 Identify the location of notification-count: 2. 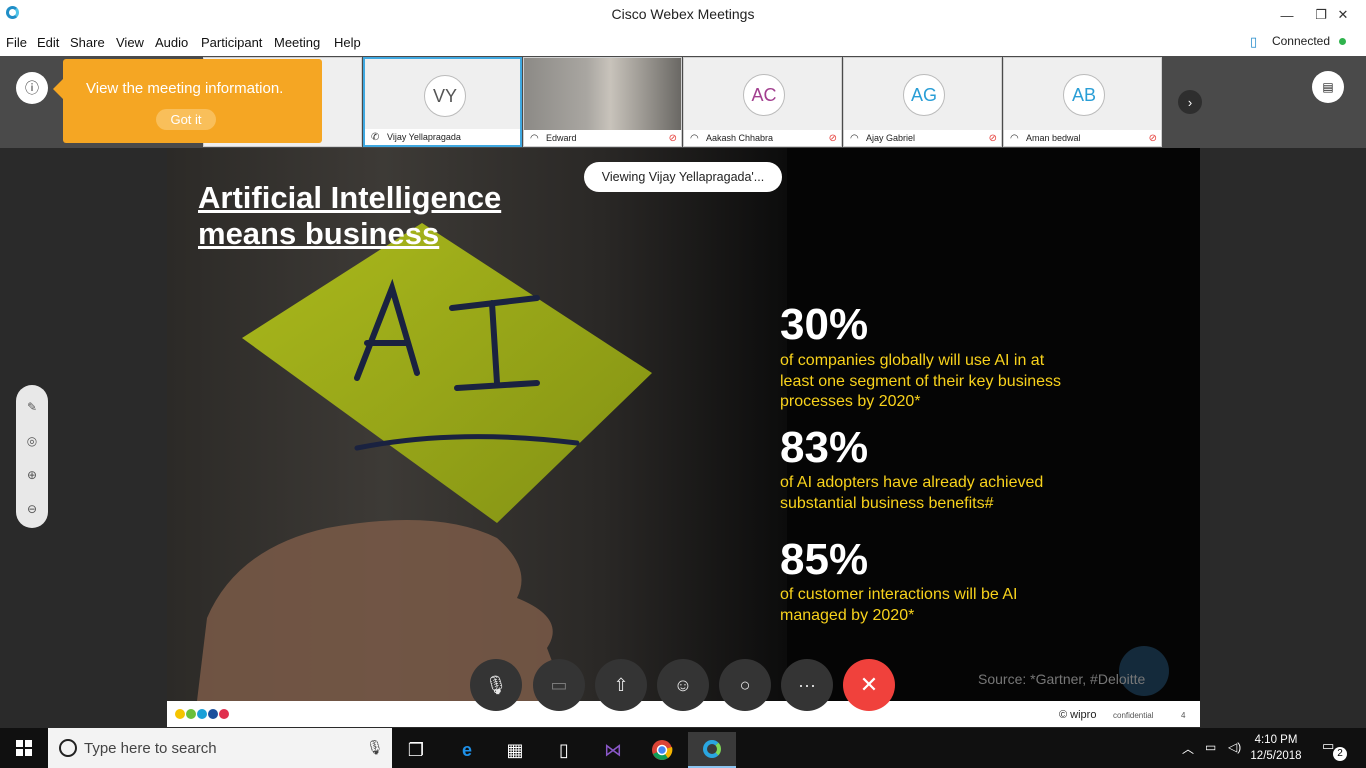
(1340, 754).